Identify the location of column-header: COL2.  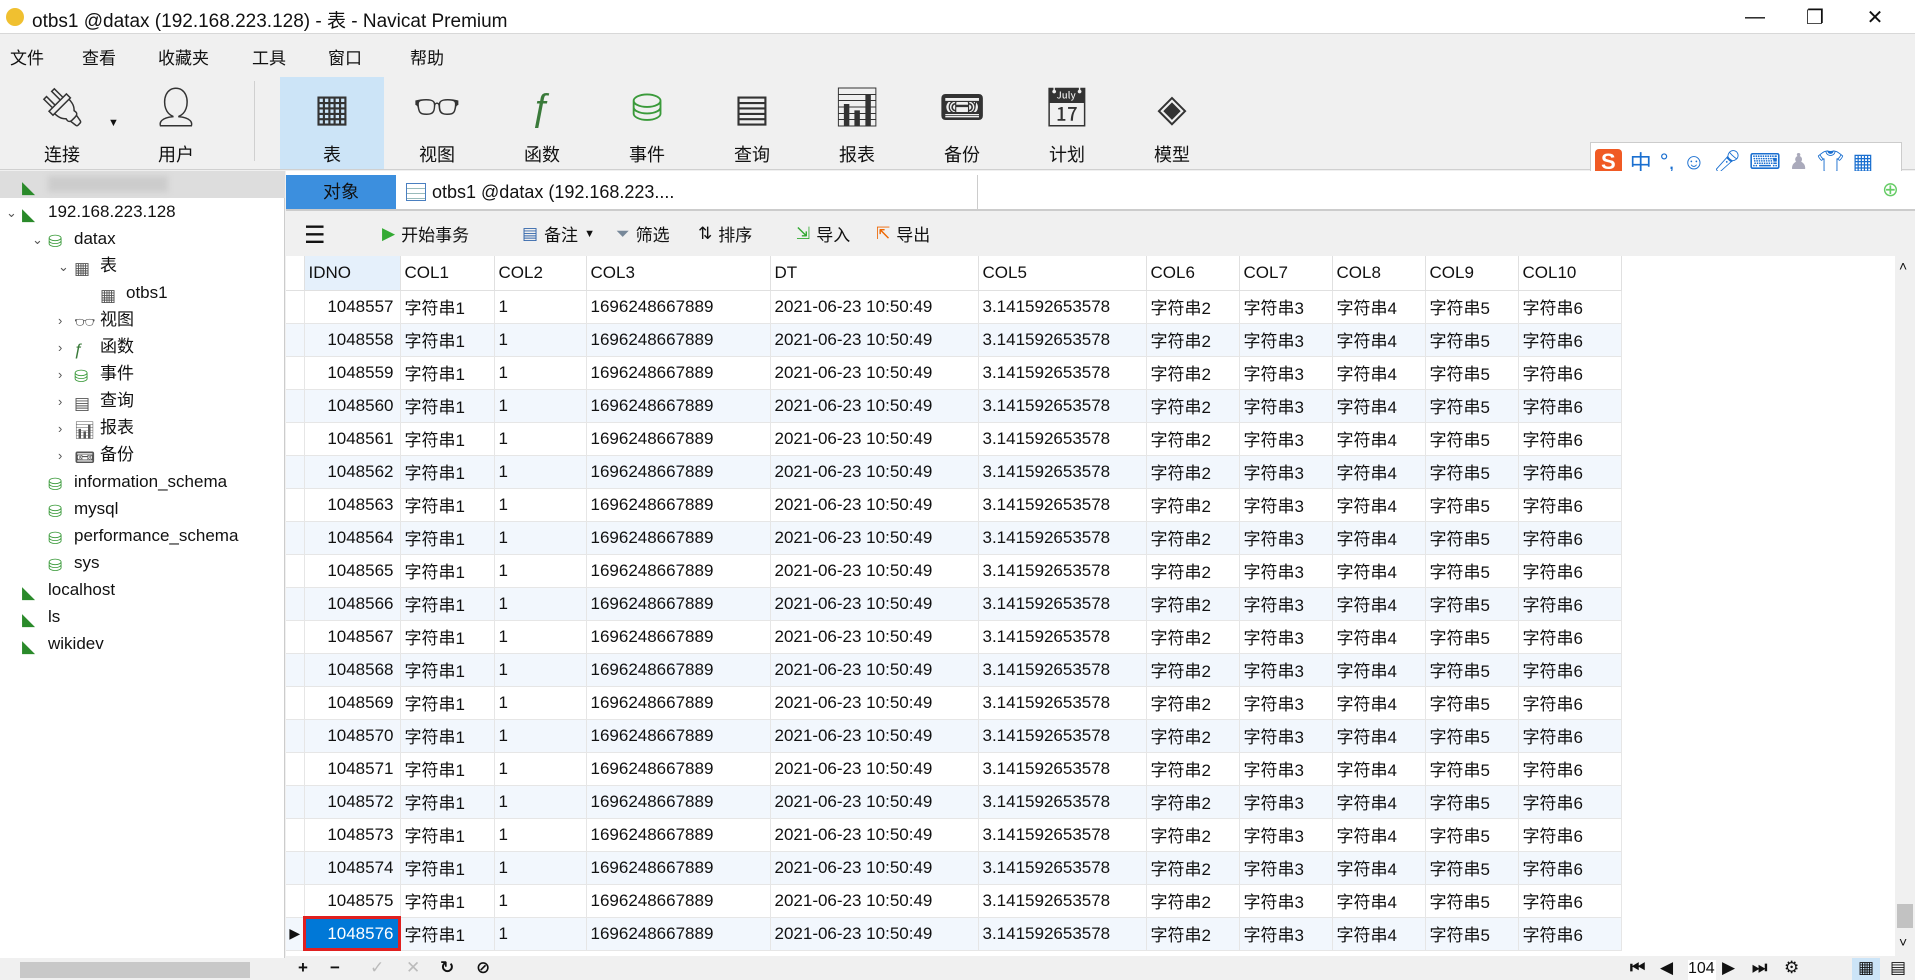
(540, 273).